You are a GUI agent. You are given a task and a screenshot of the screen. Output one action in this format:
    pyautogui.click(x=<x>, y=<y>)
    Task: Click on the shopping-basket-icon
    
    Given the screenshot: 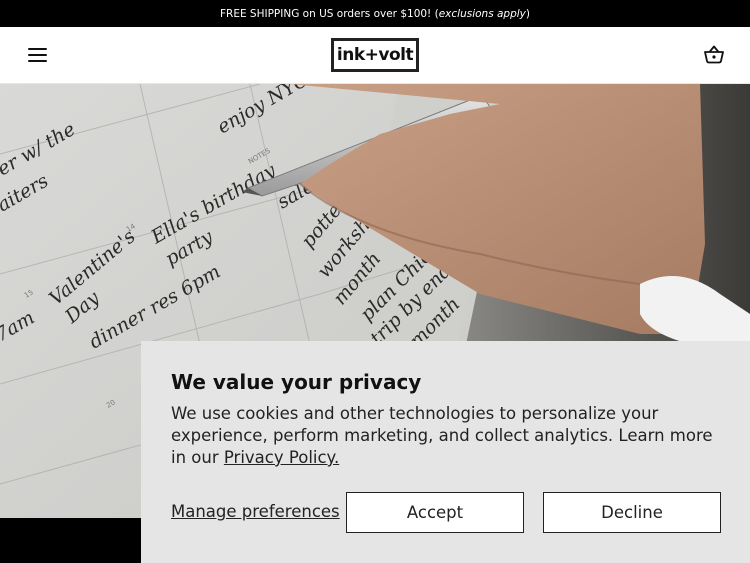 What is the action you would take?
    pyautogui.click(x=714, y=54)
    